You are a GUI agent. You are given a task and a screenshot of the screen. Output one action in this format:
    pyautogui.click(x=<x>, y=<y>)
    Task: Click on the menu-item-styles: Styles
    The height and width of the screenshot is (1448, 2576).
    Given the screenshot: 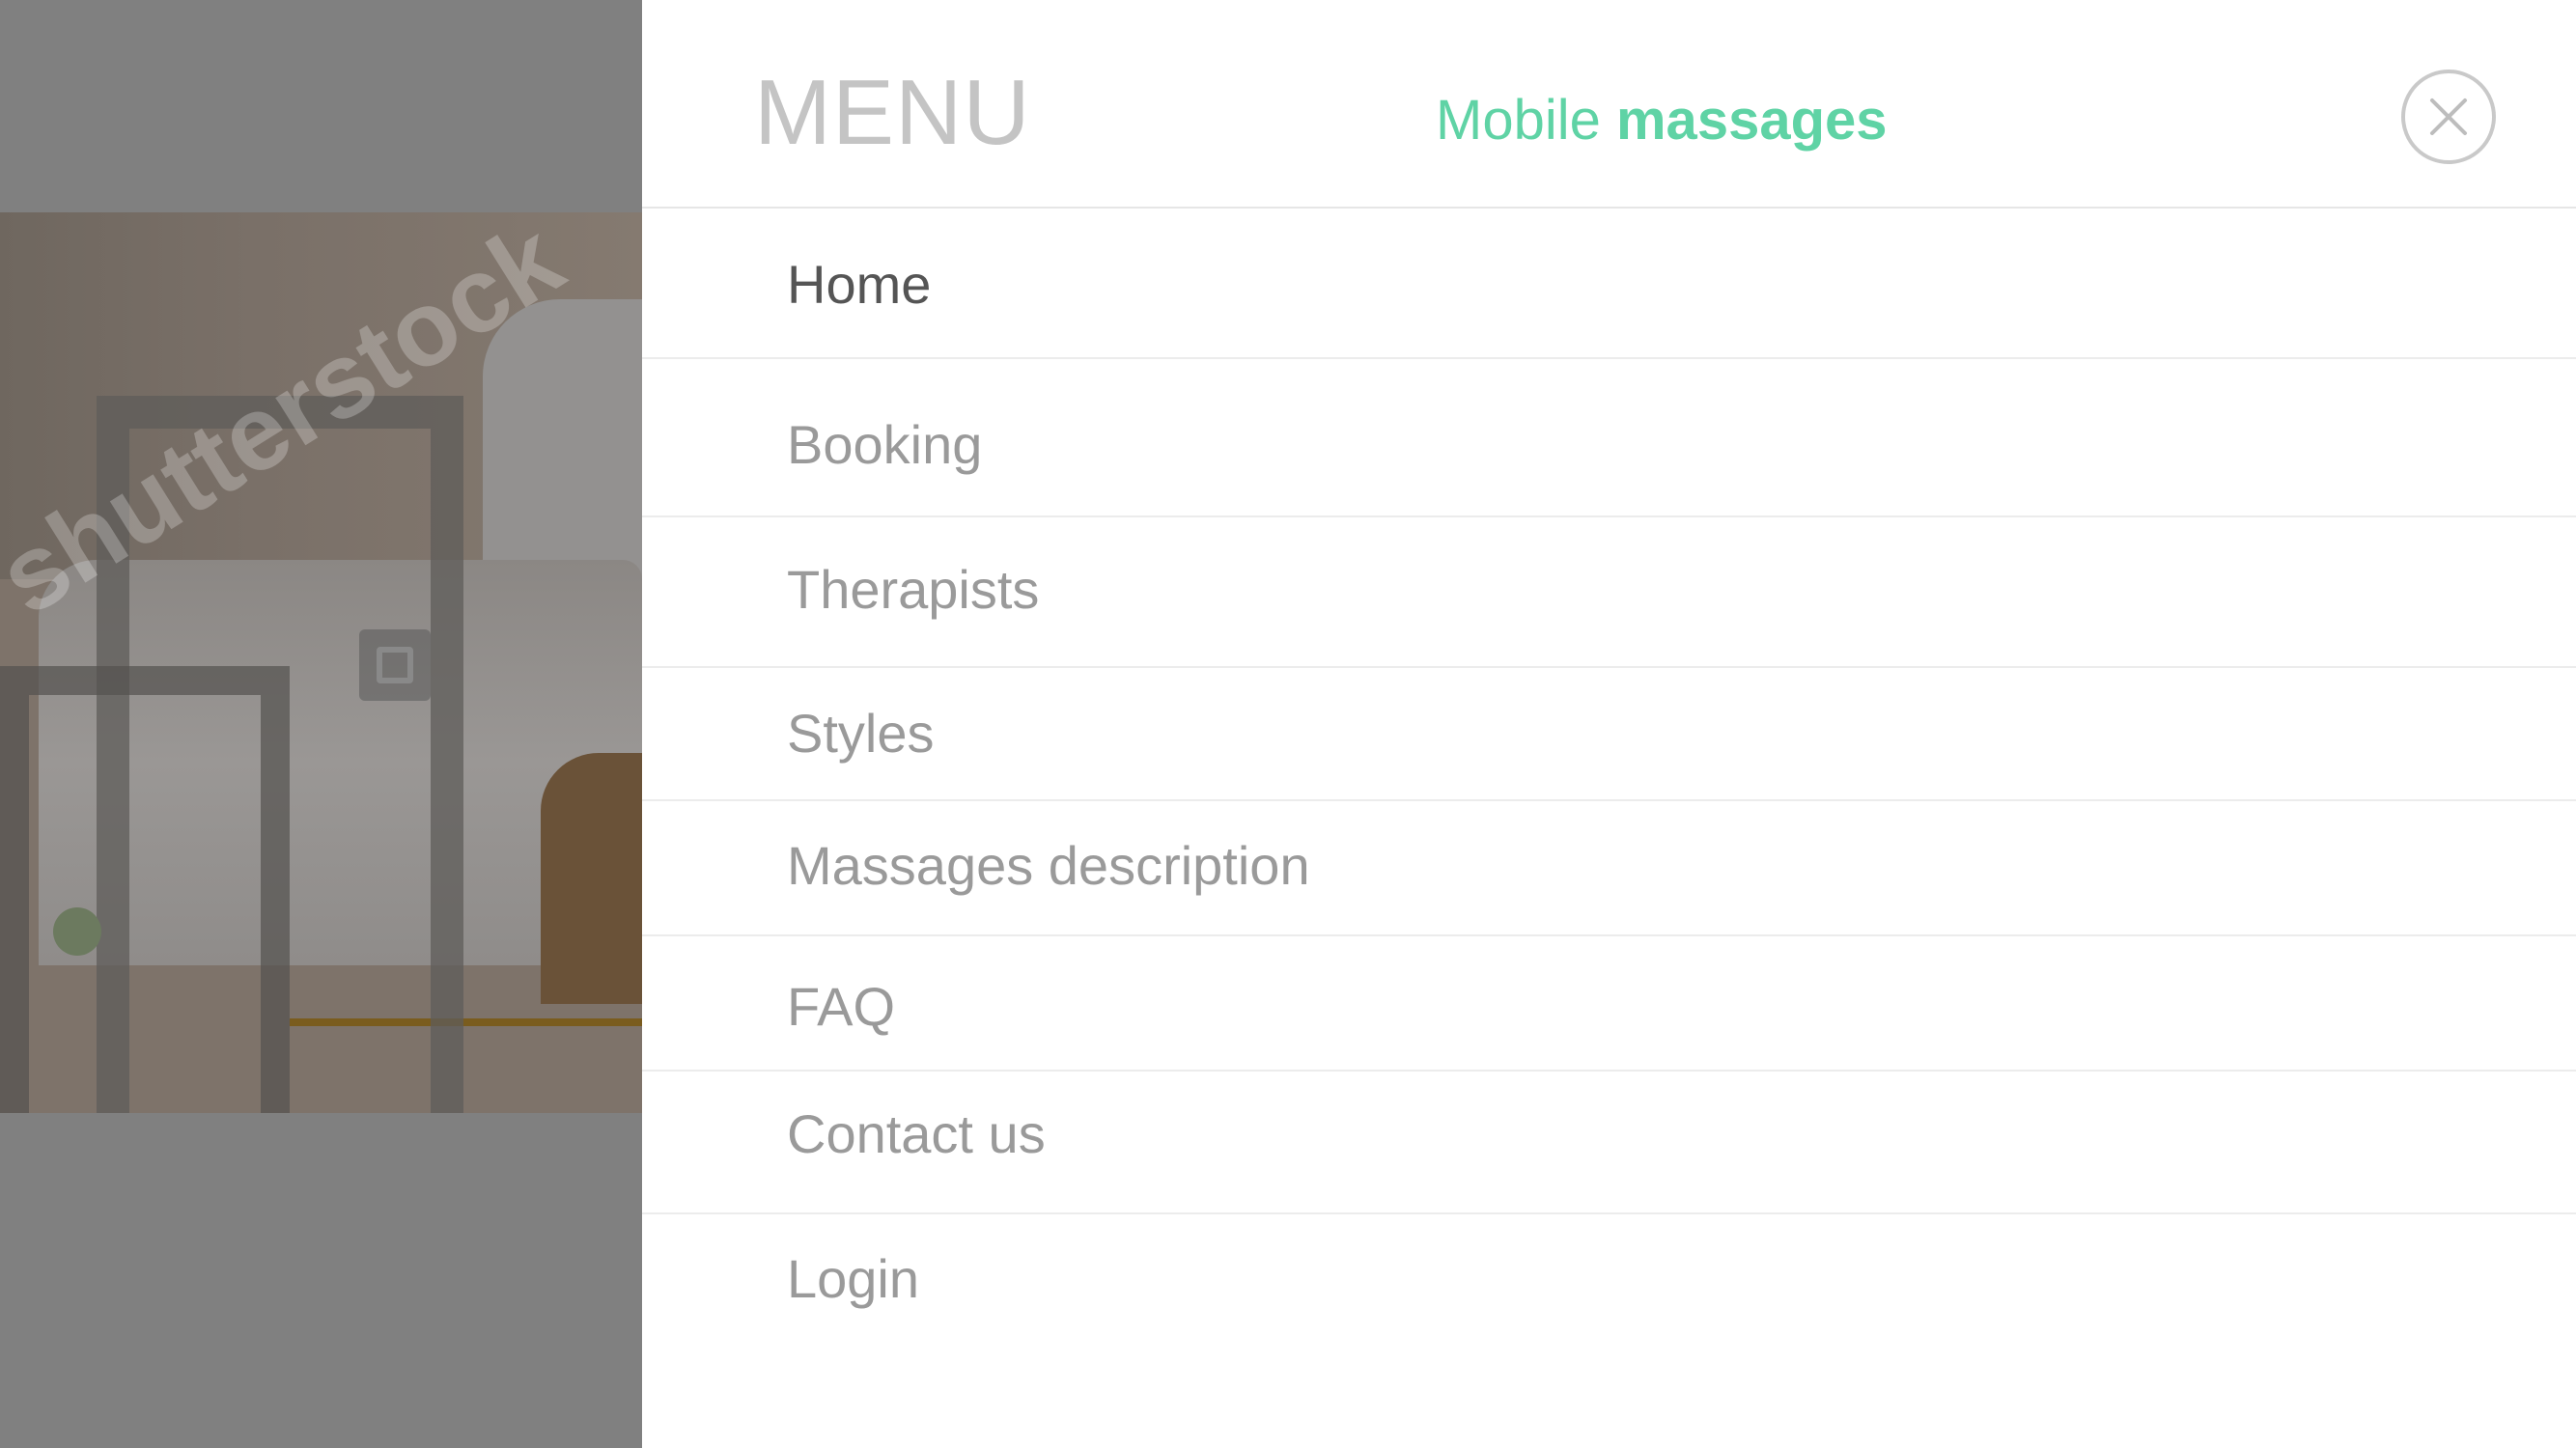 What is the action you would take?
    pyautogui.click(x=1609, y=735)
    